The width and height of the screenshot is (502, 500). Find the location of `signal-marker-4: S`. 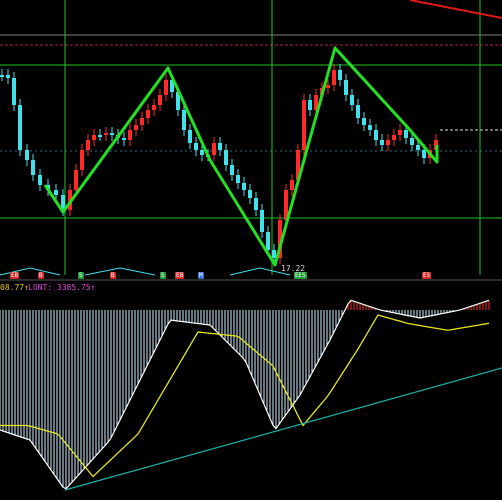

signal-marker-4: S is located at coordinates (163, 275).